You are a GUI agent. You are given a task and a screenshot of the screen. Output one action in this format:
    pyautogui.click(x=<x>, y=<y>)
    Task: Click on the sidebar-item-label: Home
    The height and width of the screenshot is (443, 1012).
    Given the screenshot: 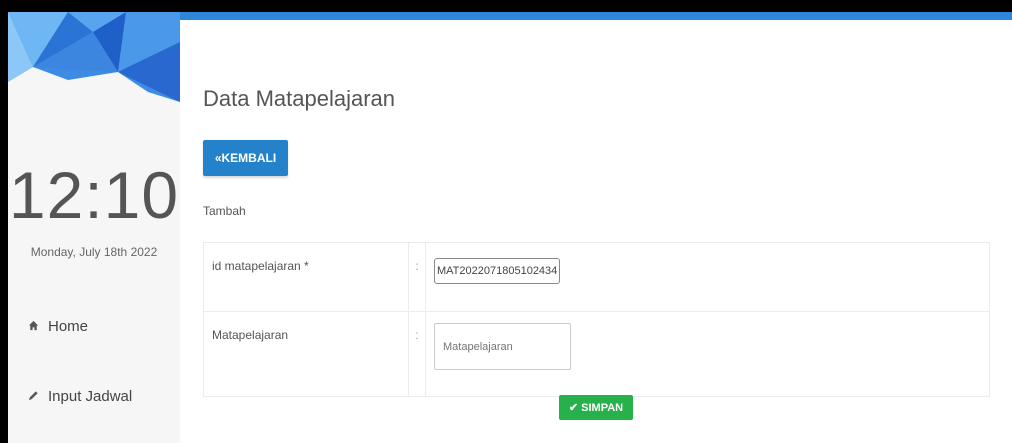 What is the action you would take?
    pyautogui.click(x=68, y=326)
    